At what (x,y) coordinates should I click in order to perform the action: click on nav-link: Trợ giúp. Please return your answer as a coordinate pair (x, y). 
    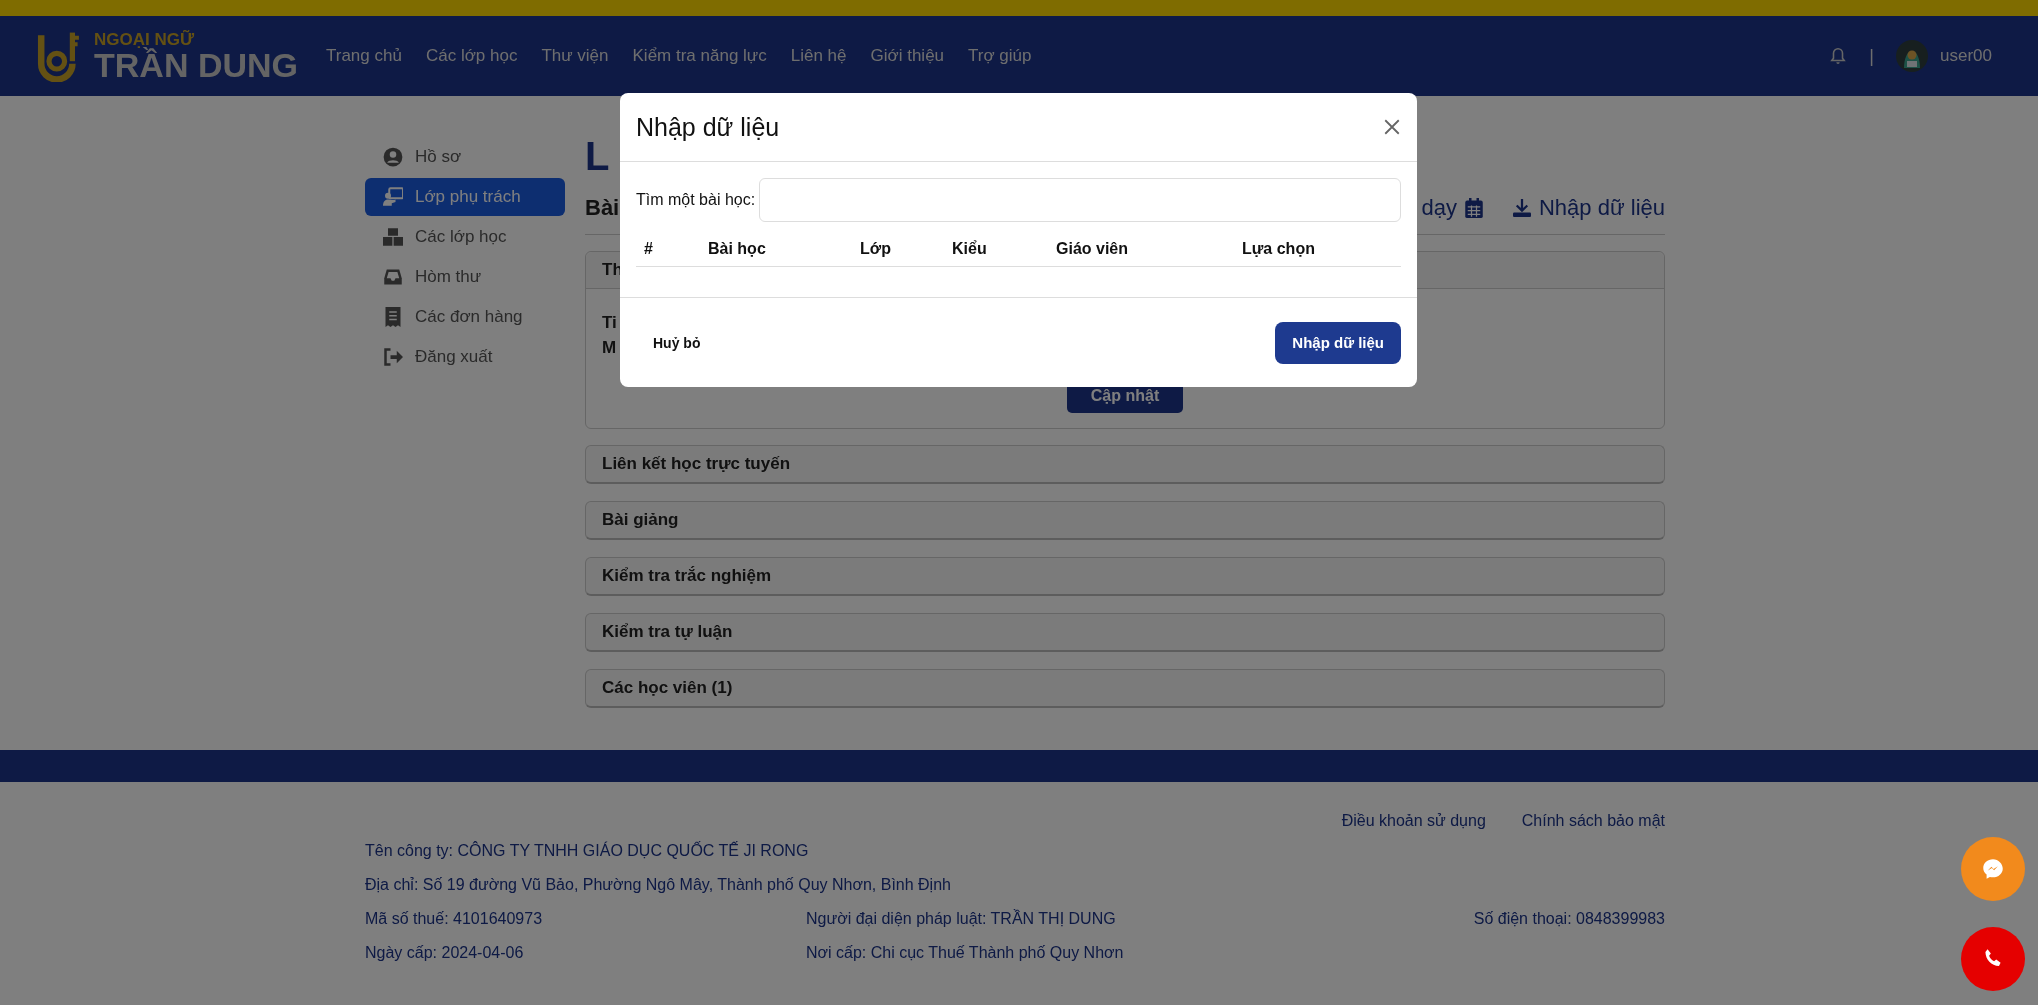
    Looking at the image, I should click on (1000, 56).